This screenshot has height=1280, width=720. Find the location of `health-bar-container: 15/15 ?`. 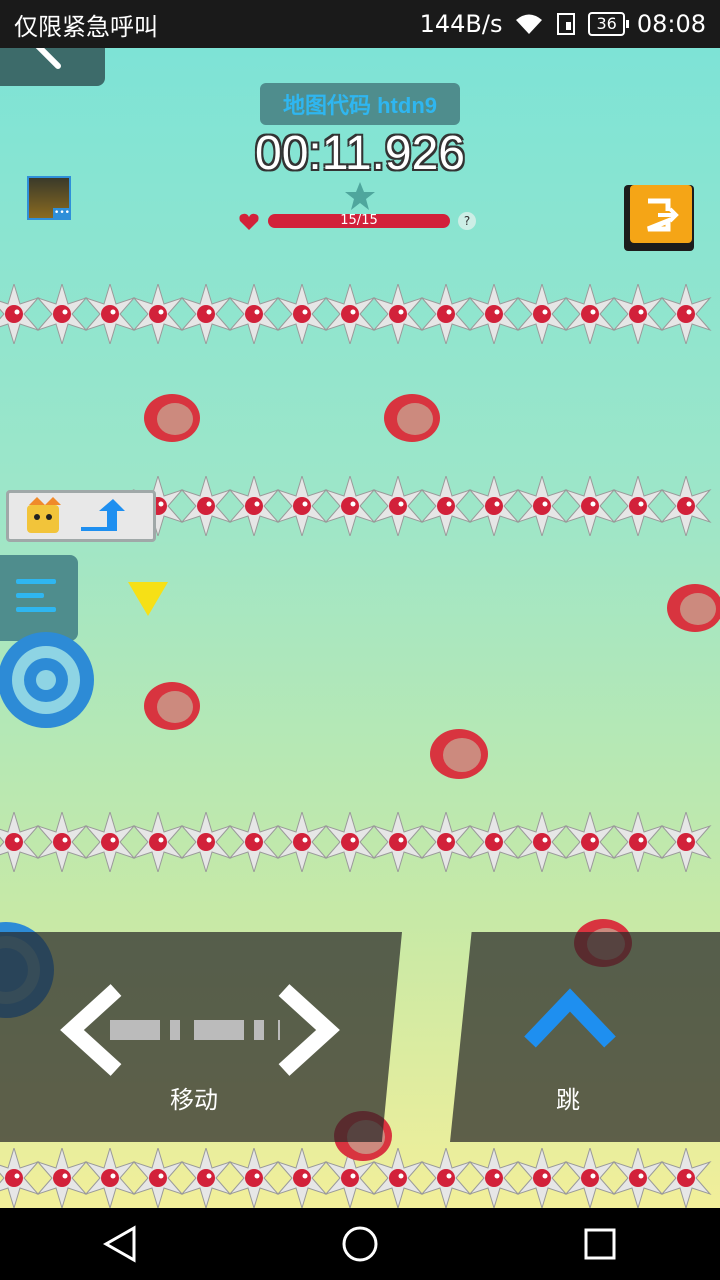

health-bar-container: 15/15 ? is located at coordinates (359, 223).